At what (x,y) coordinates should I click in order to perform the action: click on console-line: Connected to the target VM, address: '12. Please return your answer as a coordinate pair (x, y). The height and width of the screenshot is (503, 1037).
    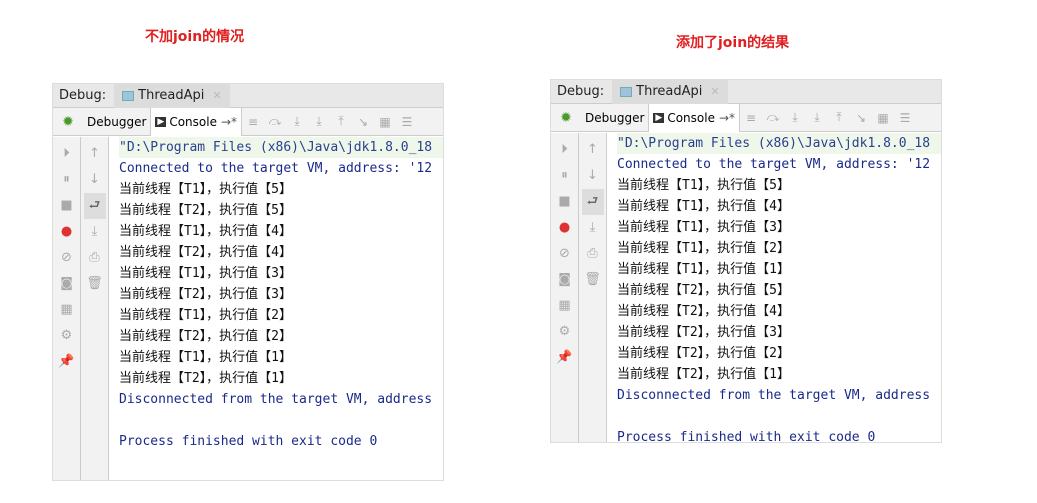
    Looking at the image, I should click on (774, 164).